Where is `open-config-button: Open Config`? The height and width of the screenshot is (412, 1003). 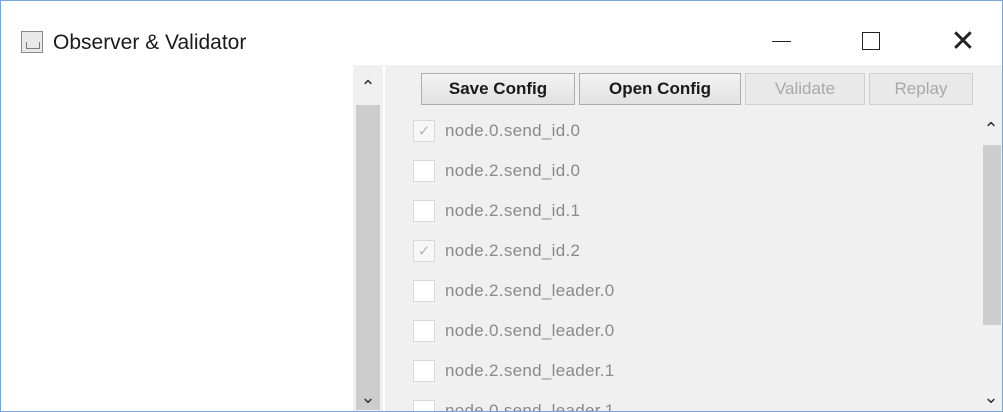 open-config-button: Open Config is located at coordinates (660, 89).